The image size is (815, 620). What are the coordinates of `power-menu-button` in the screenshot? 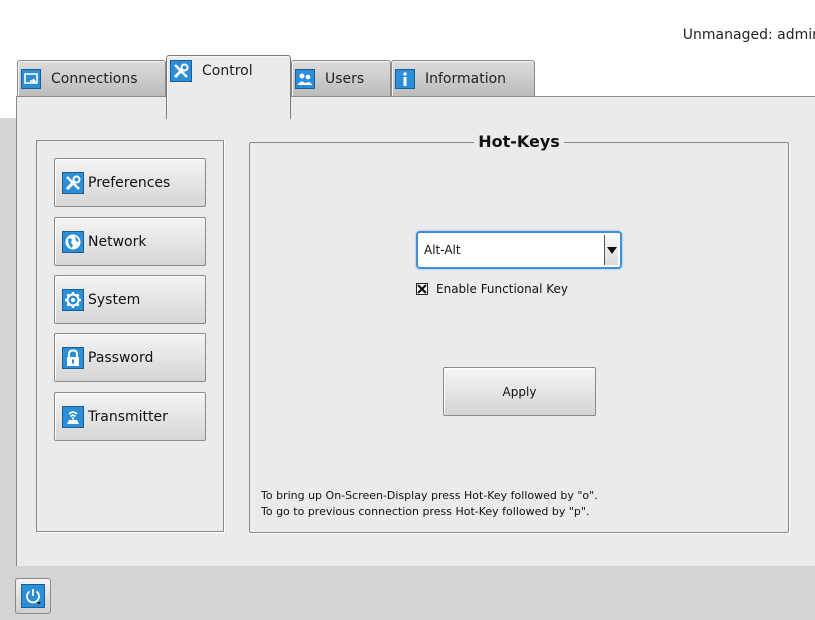 It's located at (33, 596).